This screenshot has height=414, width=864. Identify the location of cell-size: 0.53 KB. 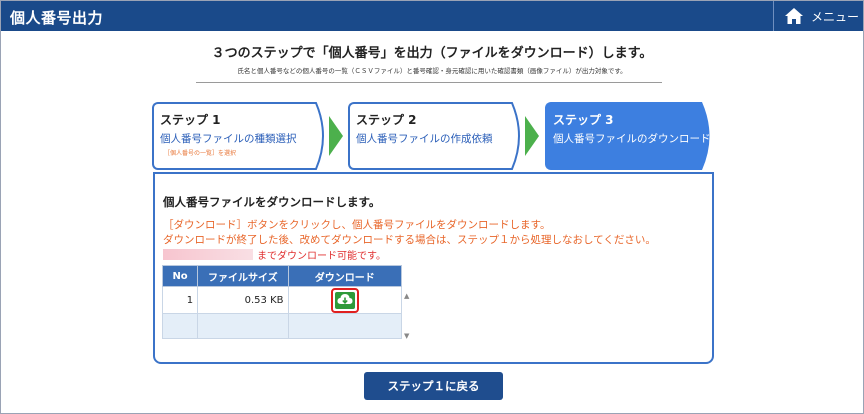
(243, 300).